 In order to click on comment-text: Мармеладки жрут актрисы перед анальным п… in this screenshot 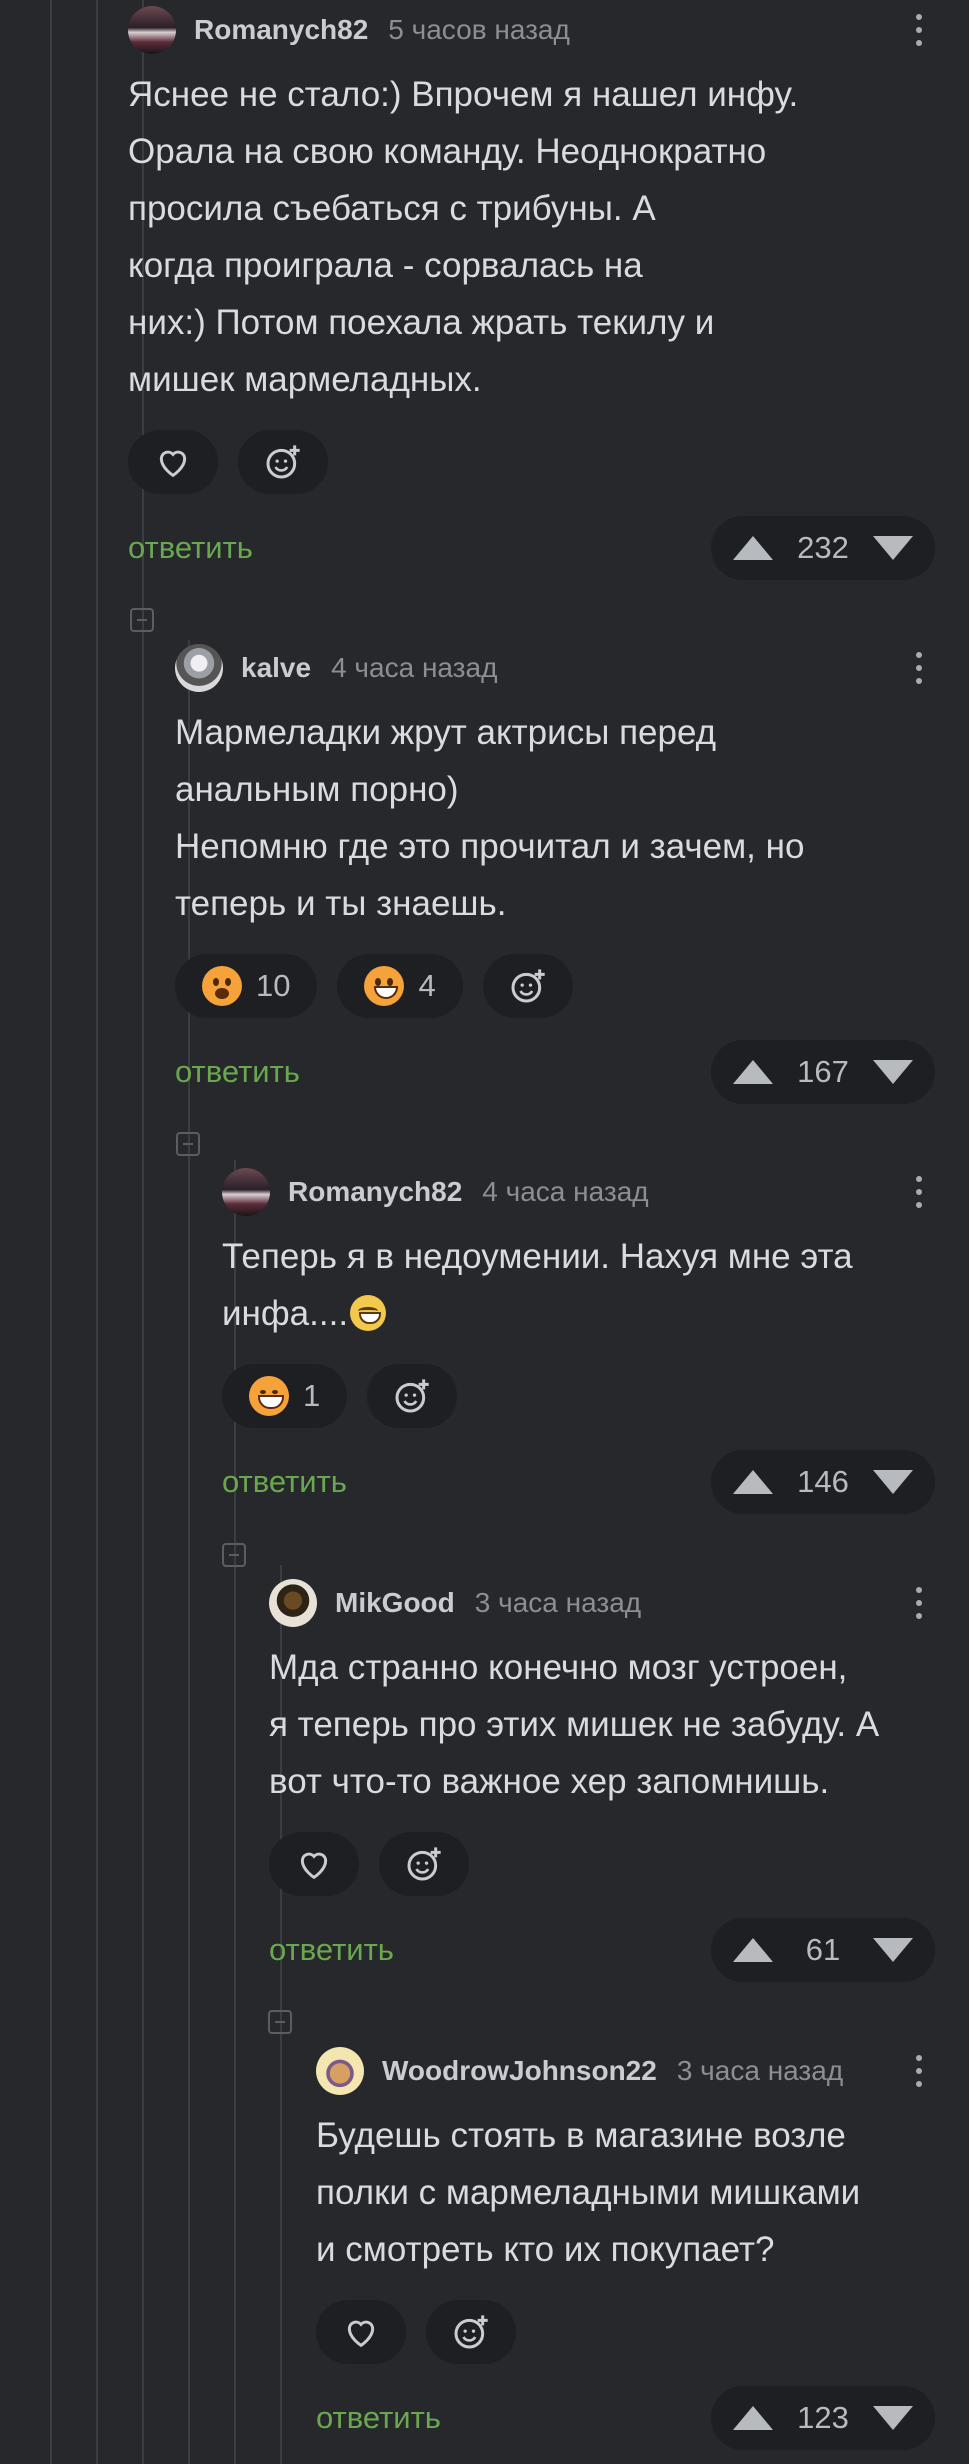, I will do `click(490, 818)`.